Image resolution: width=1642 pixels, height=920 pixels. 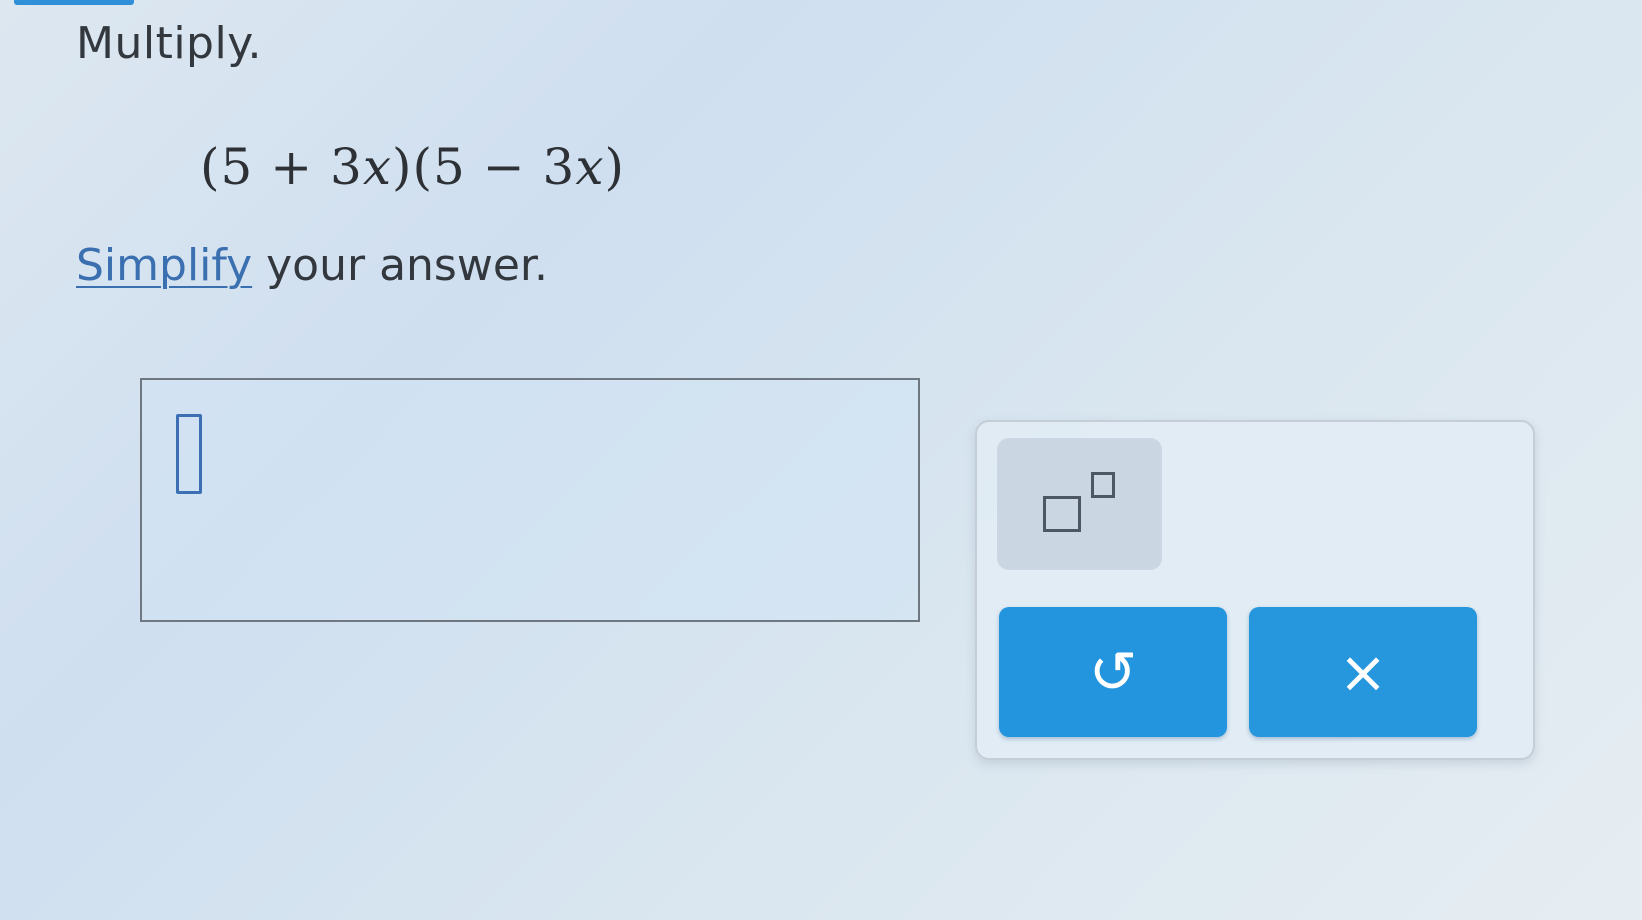 I want to click on exponent-button, so click(x=1079, y=504).